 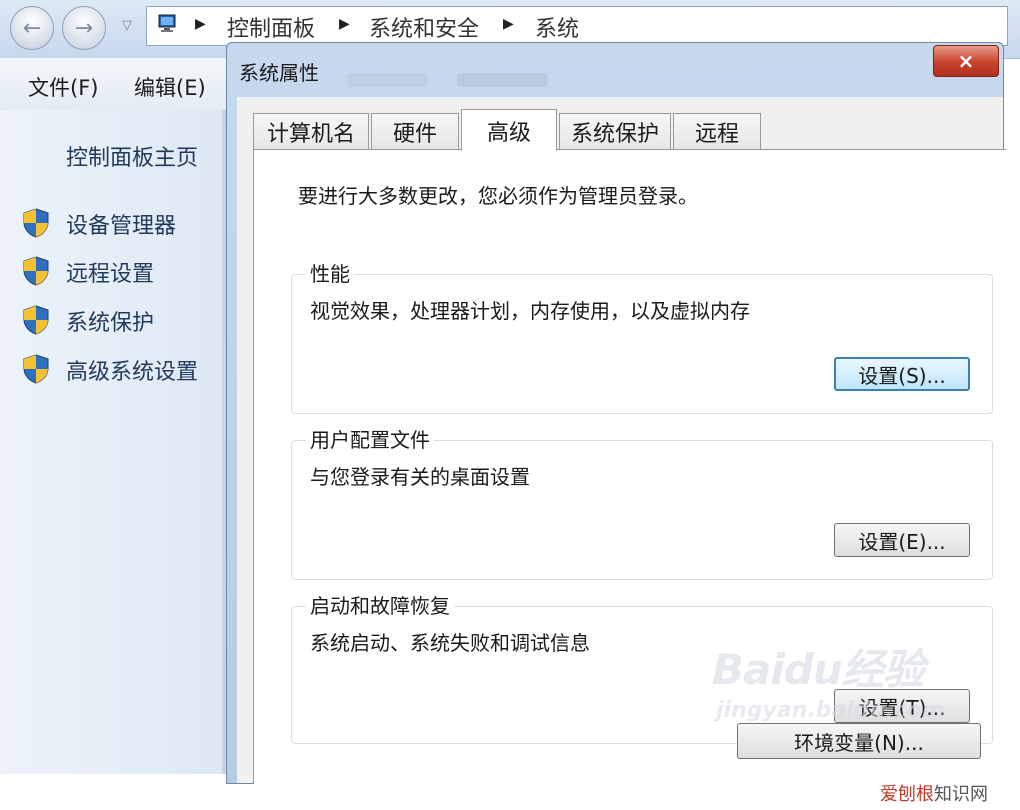 I want to click on baidu-watermark: Baidu经验 jingyan.baidu.com, so click(x=828, y=678).